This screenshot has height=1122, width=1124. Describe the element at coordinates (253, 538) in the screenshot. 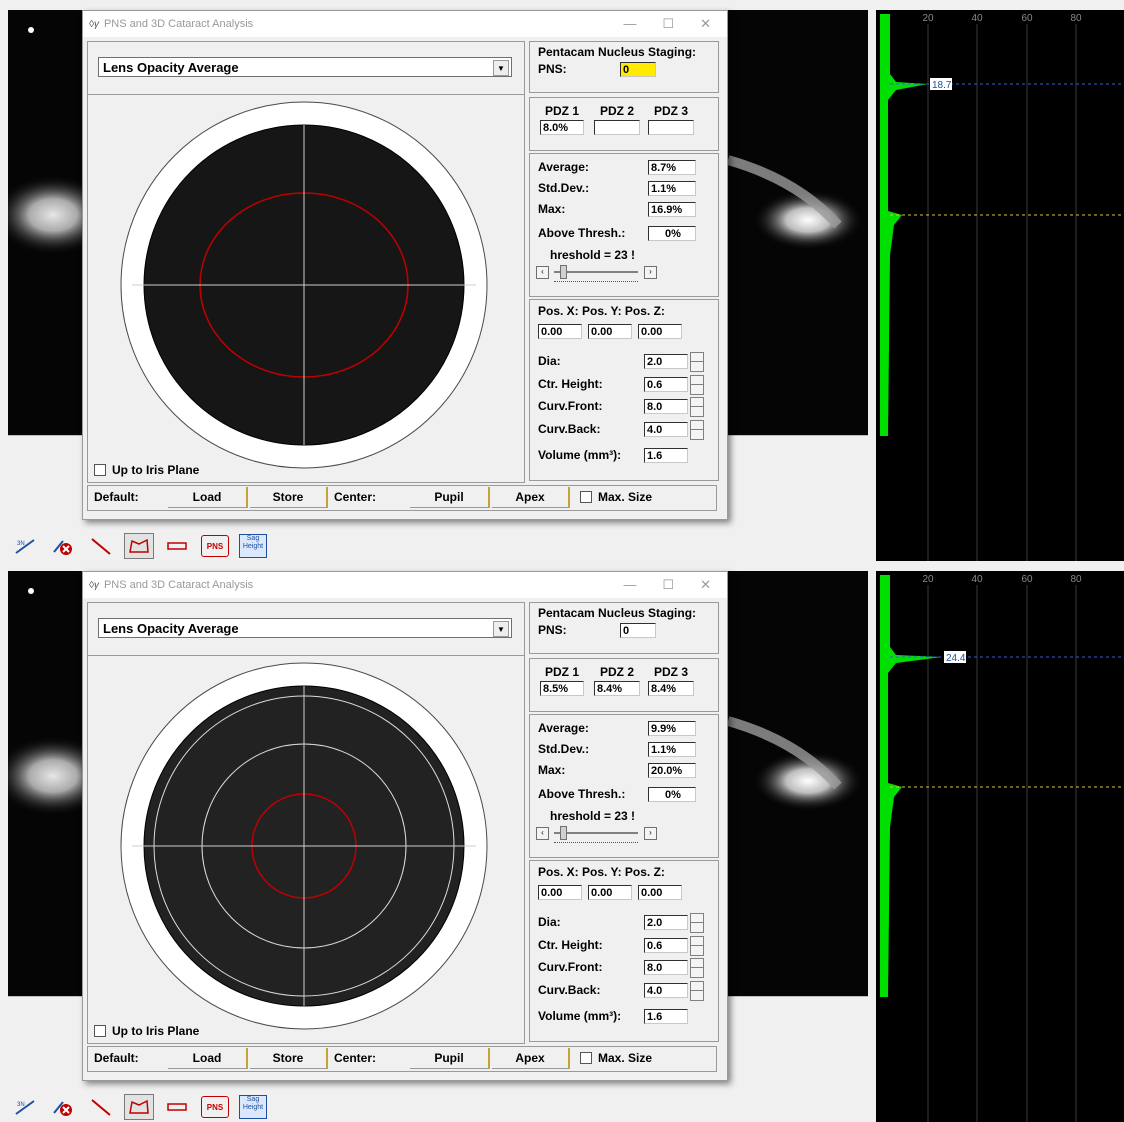

I see `sag-line1: Sag` at that location.